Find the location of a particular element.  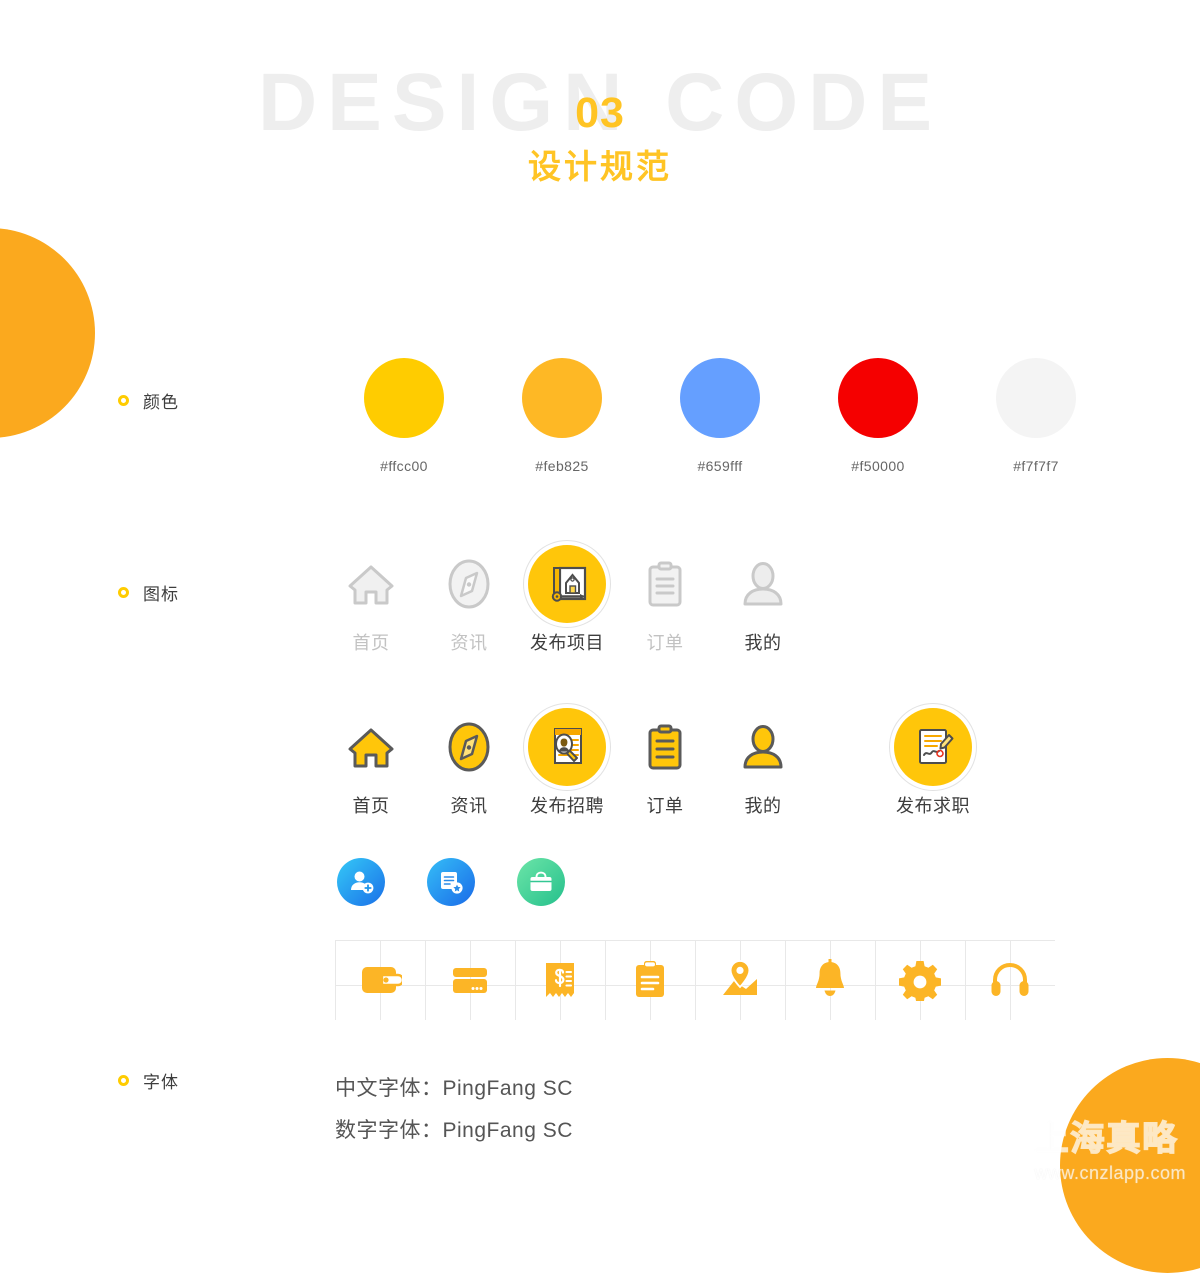

color-dot-alert-red is located at coordinates (878, 398).